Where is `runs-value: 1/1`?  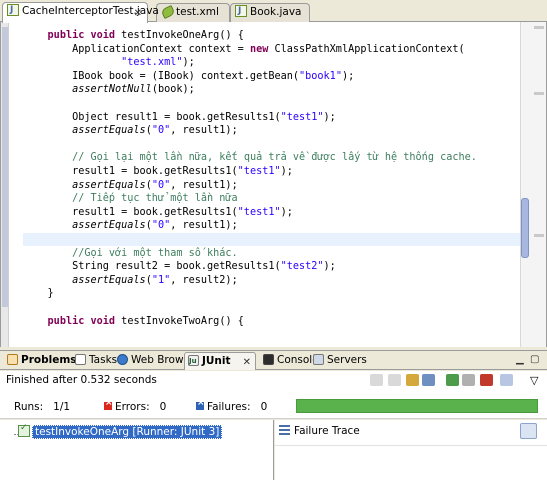 runs-value: 1/1 is located at coordinates (62, 407).